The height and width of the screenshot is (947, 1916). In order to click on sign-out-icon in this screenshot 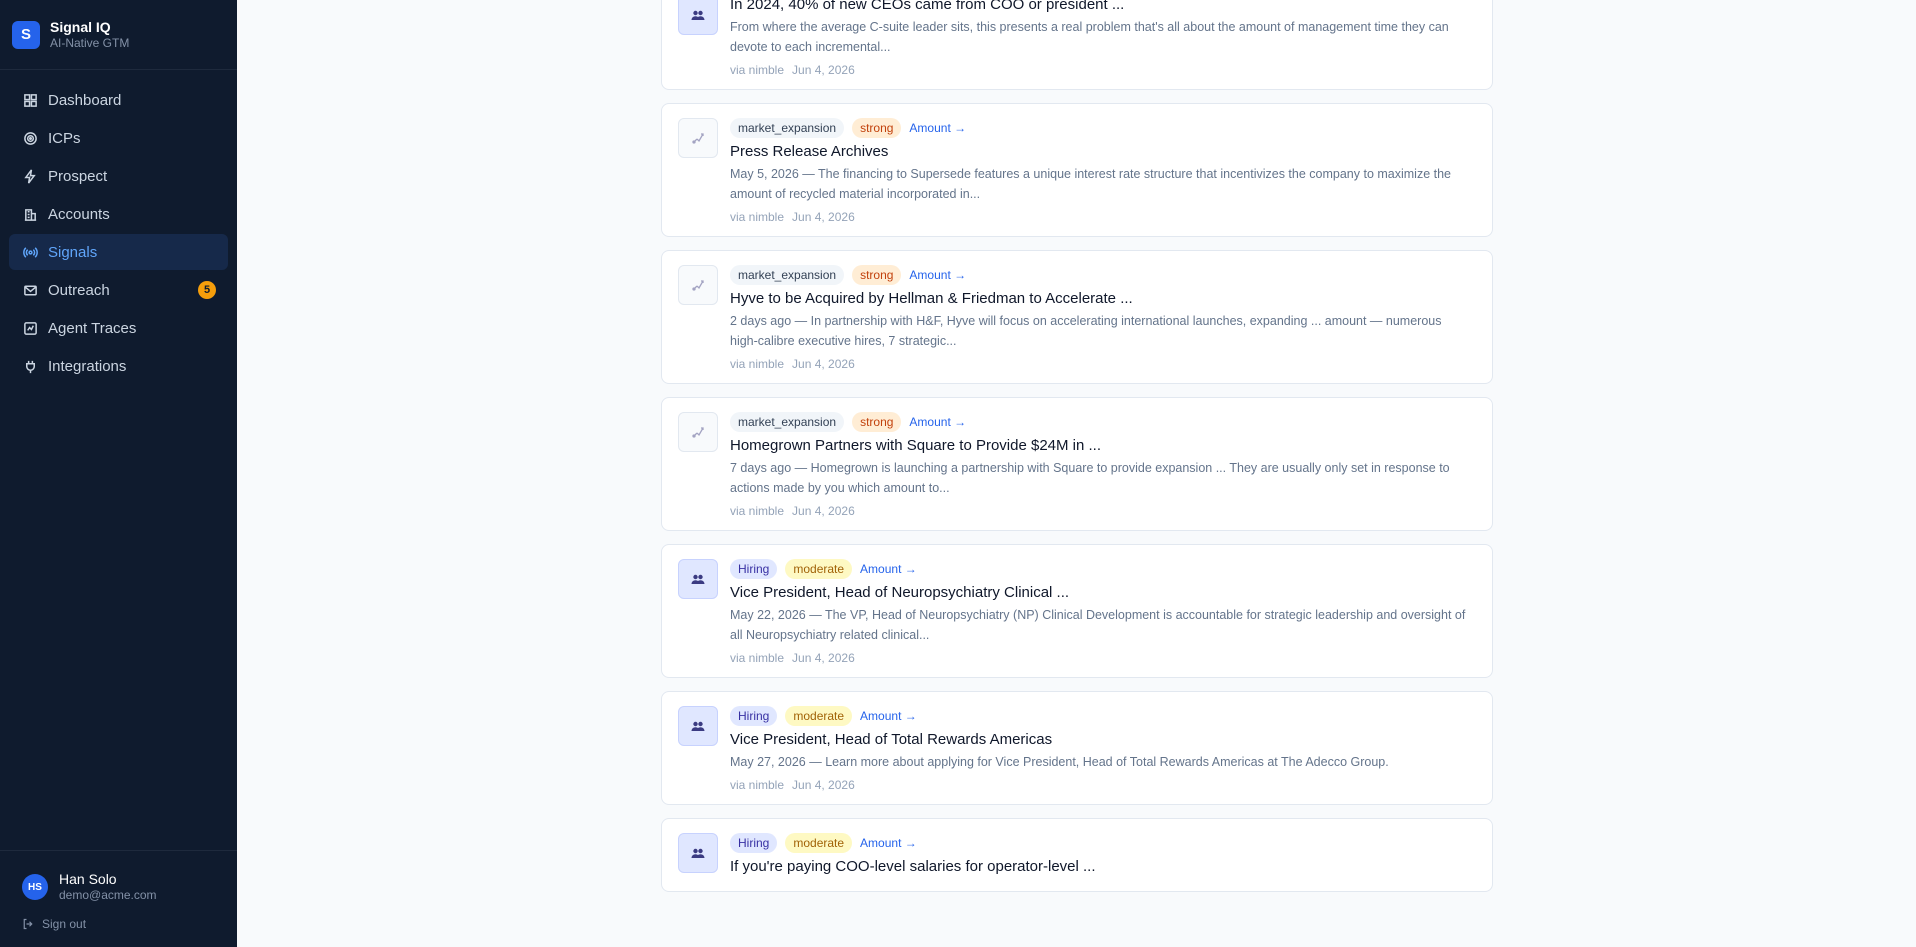, I will do `click(28, 924)`.